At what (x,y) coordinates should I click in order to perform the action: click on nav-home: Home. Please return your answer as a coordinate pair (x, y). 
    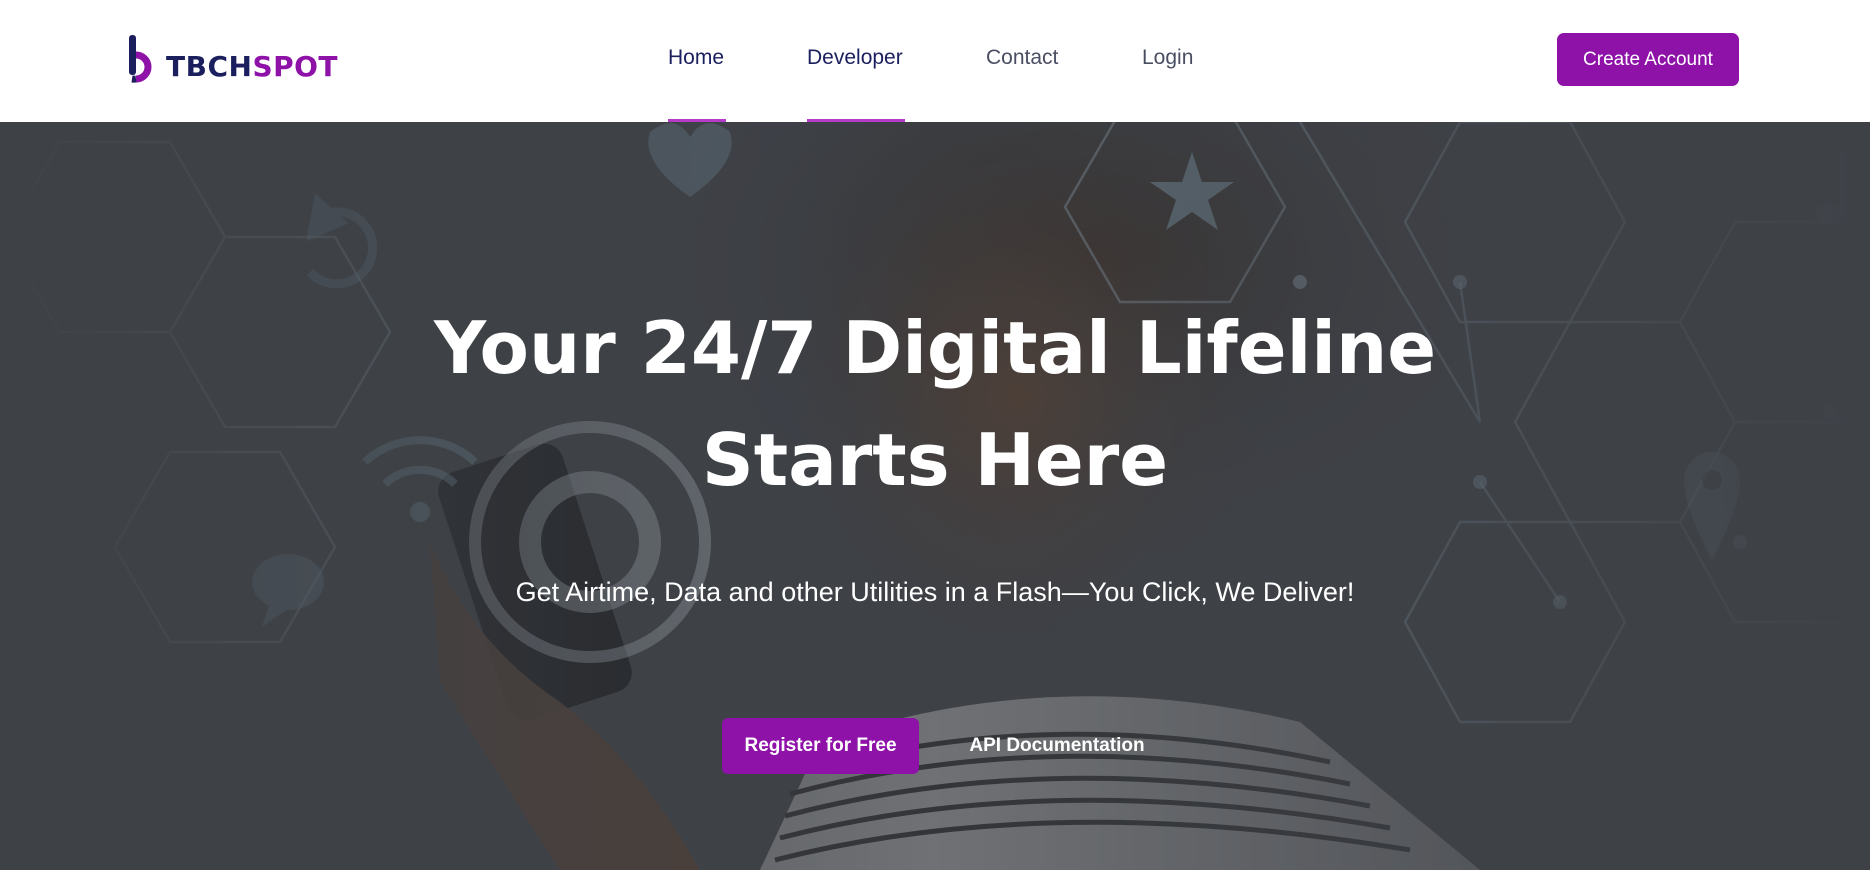
    Looking at the image, I should click on (696, 58).